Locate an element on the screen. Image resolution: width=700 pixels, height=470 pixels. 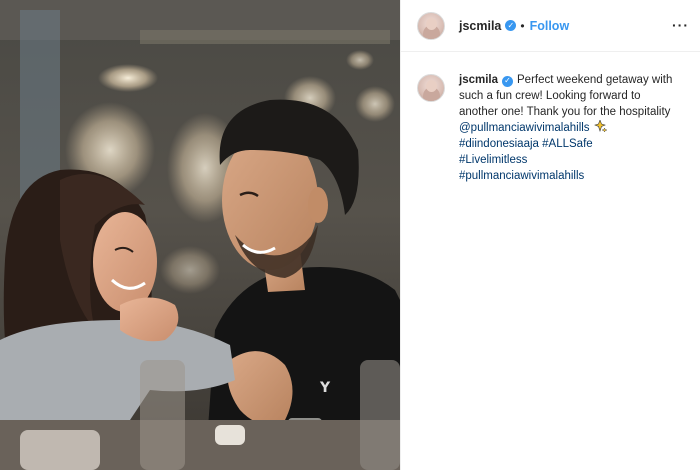
caption-username: jscmila is located at coordinates (478, 80).